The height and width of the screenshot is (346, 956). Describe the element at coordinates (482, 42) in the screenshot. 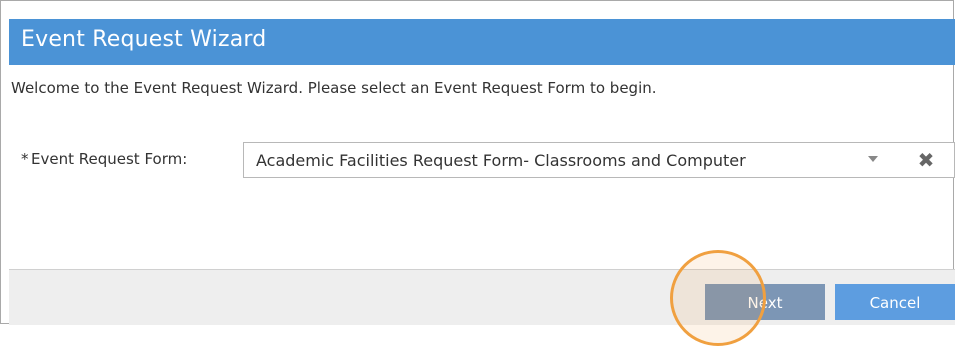

I see `dialog-titlebar: Event Request Wizard` at that location.